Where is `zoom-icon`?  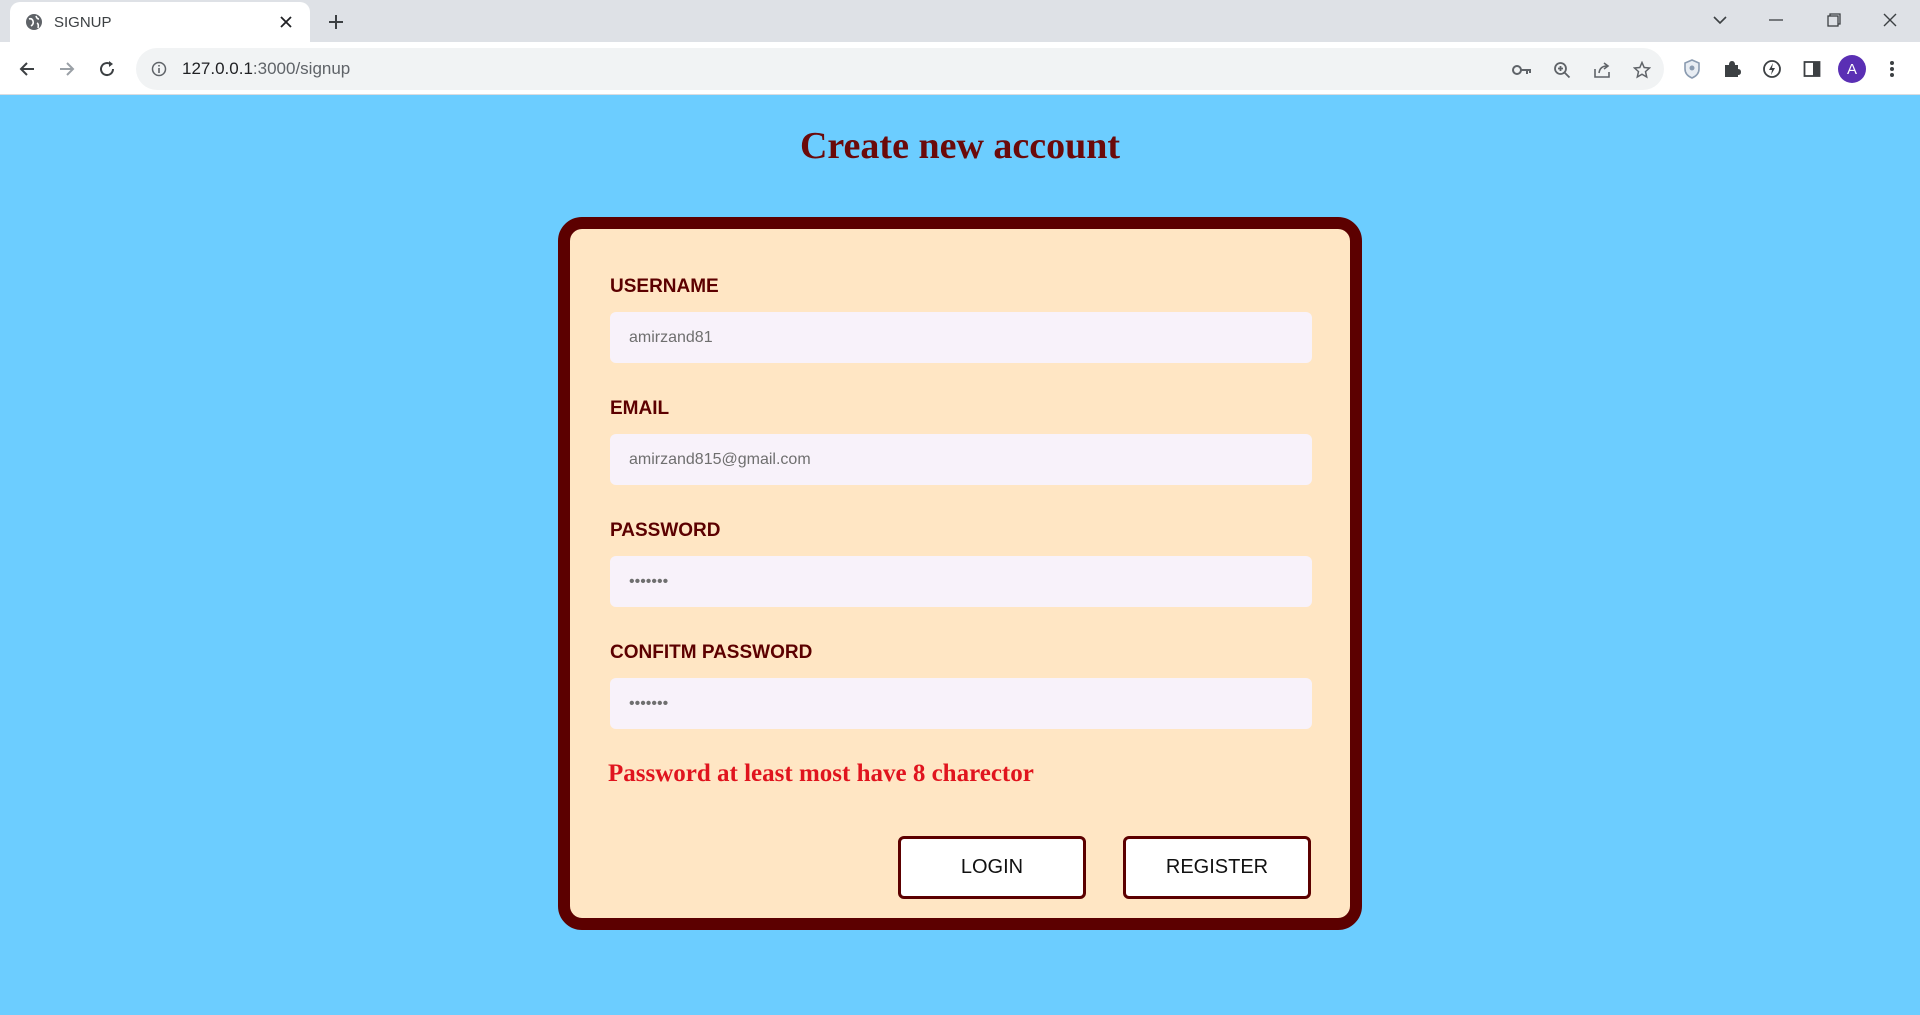 zoom-icon is located at coordinates (1562, 70).